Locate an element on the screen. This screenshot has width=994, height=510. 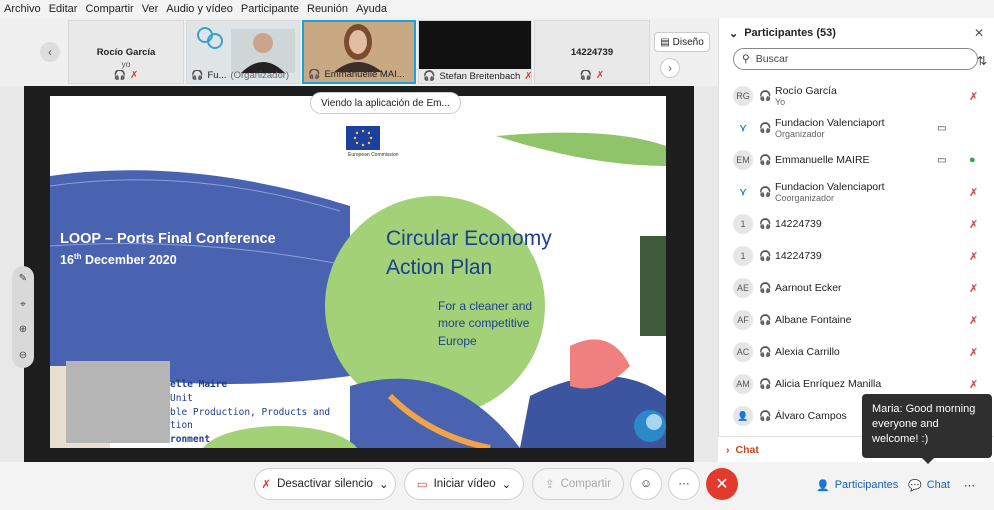
participant-row: AF 🎧 Albane Fontaine ✗ is located at coordinates (856, 320).